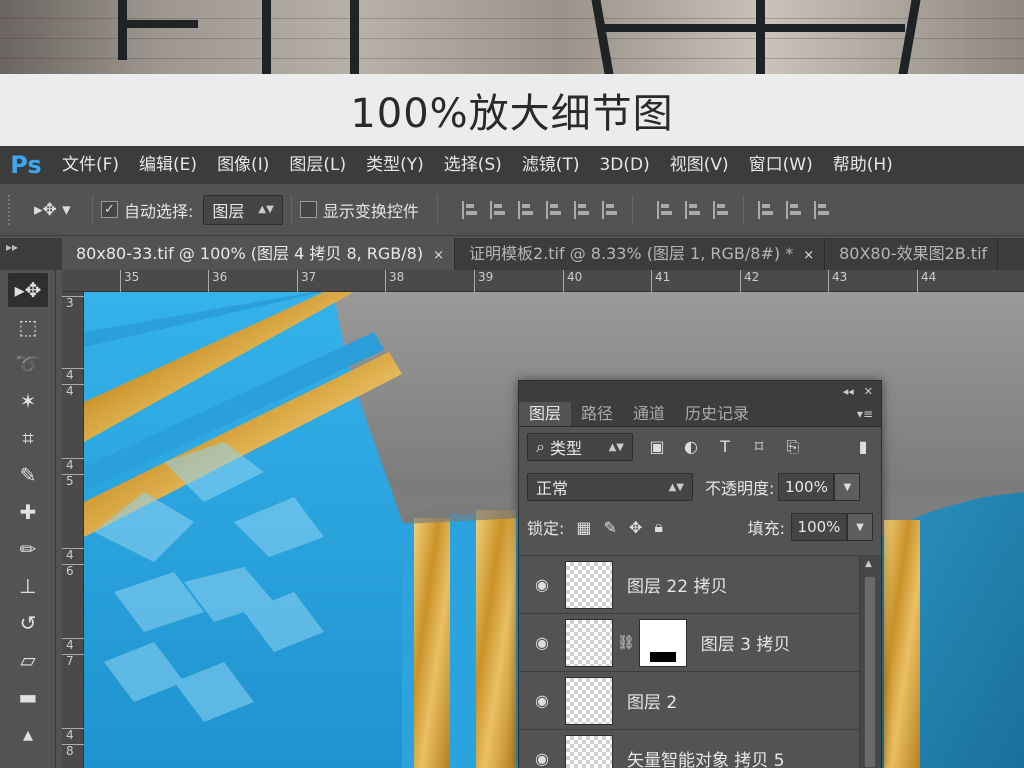  Describe the element at coordinates (545, 414) in the screenshot. I see `tab-layers: 图层` at that location.